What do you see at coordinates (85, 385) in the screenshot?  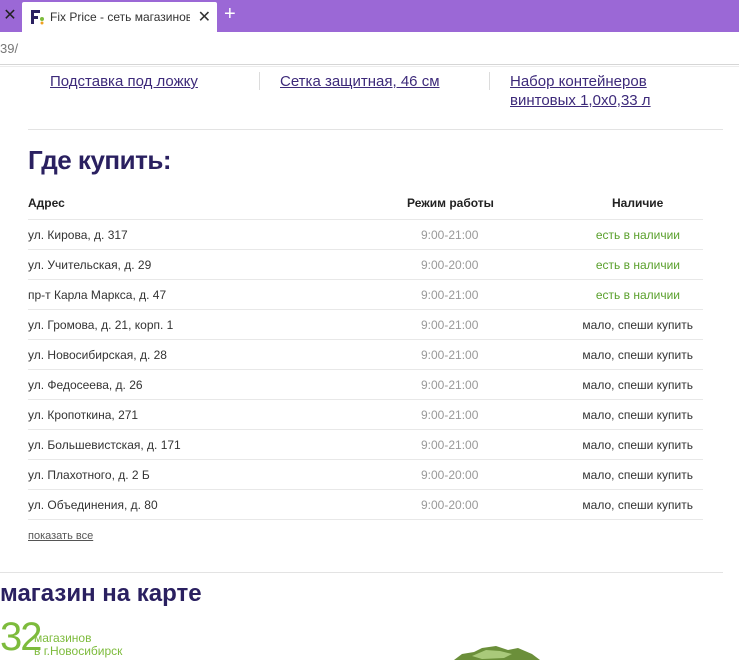 I see `store-address: ул. Федосеева, д. 26` at bounding box center [85, 385].